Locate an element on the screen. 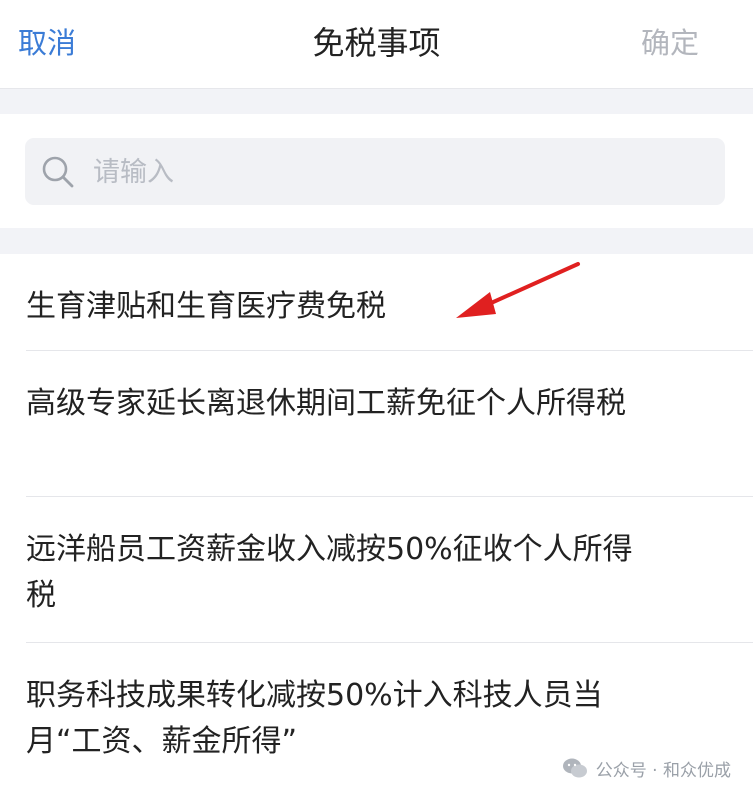 The height and width of the screenshot is (798, 753). search-icon is located at coordinates (58, 172).